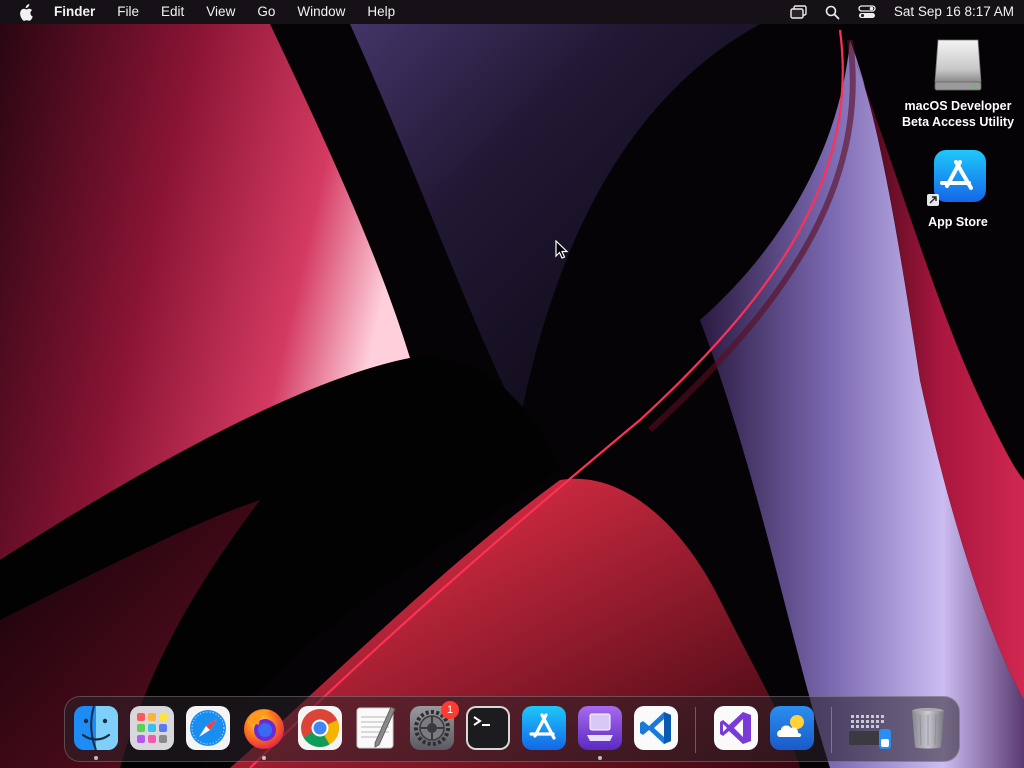 The height and width of the screenshot is (768, 1024). I want to click on chrome-icon, so click(320, 728).